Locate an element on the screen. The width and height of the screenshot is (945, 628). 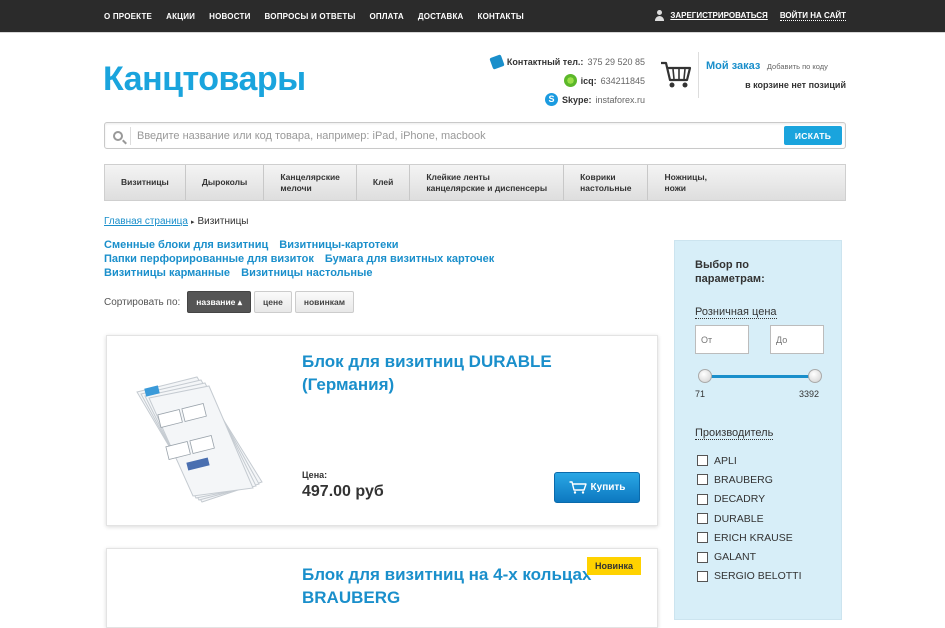
manufacturer-name: BRAUBERG is located at coordinates (743, 479).